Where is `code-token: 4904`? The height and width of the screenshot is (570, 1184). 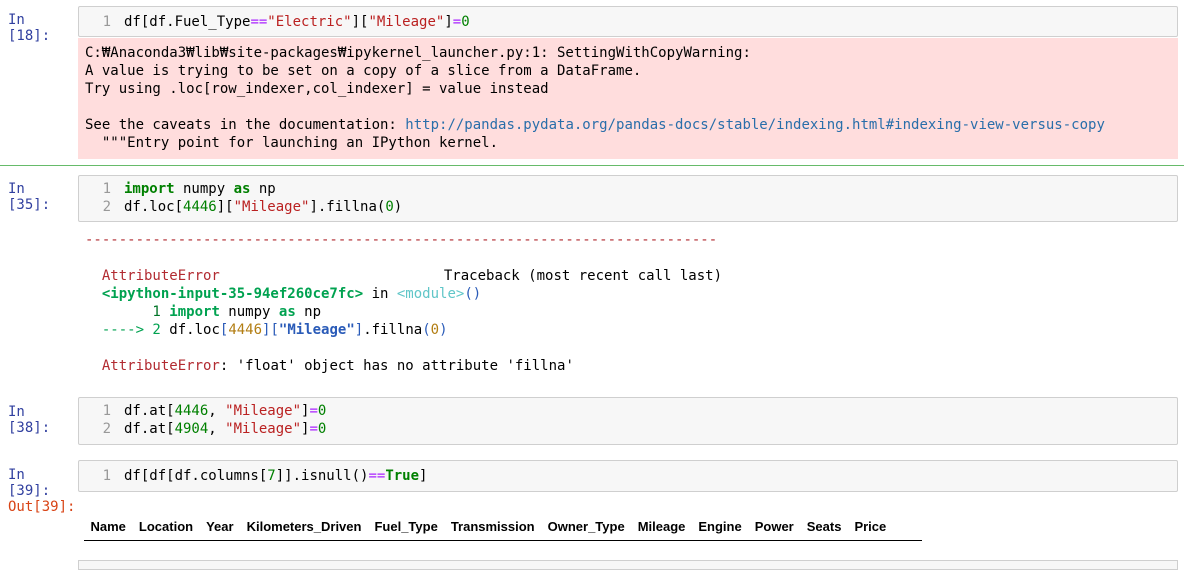 code-token: 4904 is located at coordinates (191, 429).